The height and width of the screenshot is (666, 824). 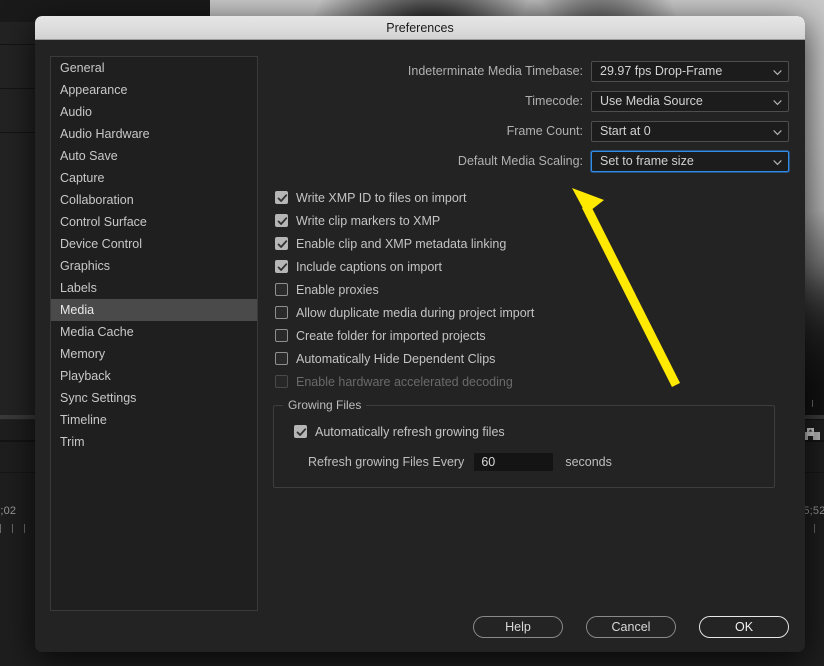 I want to click on sidebar-item-capture: Capture, so click(x=154, y=178).